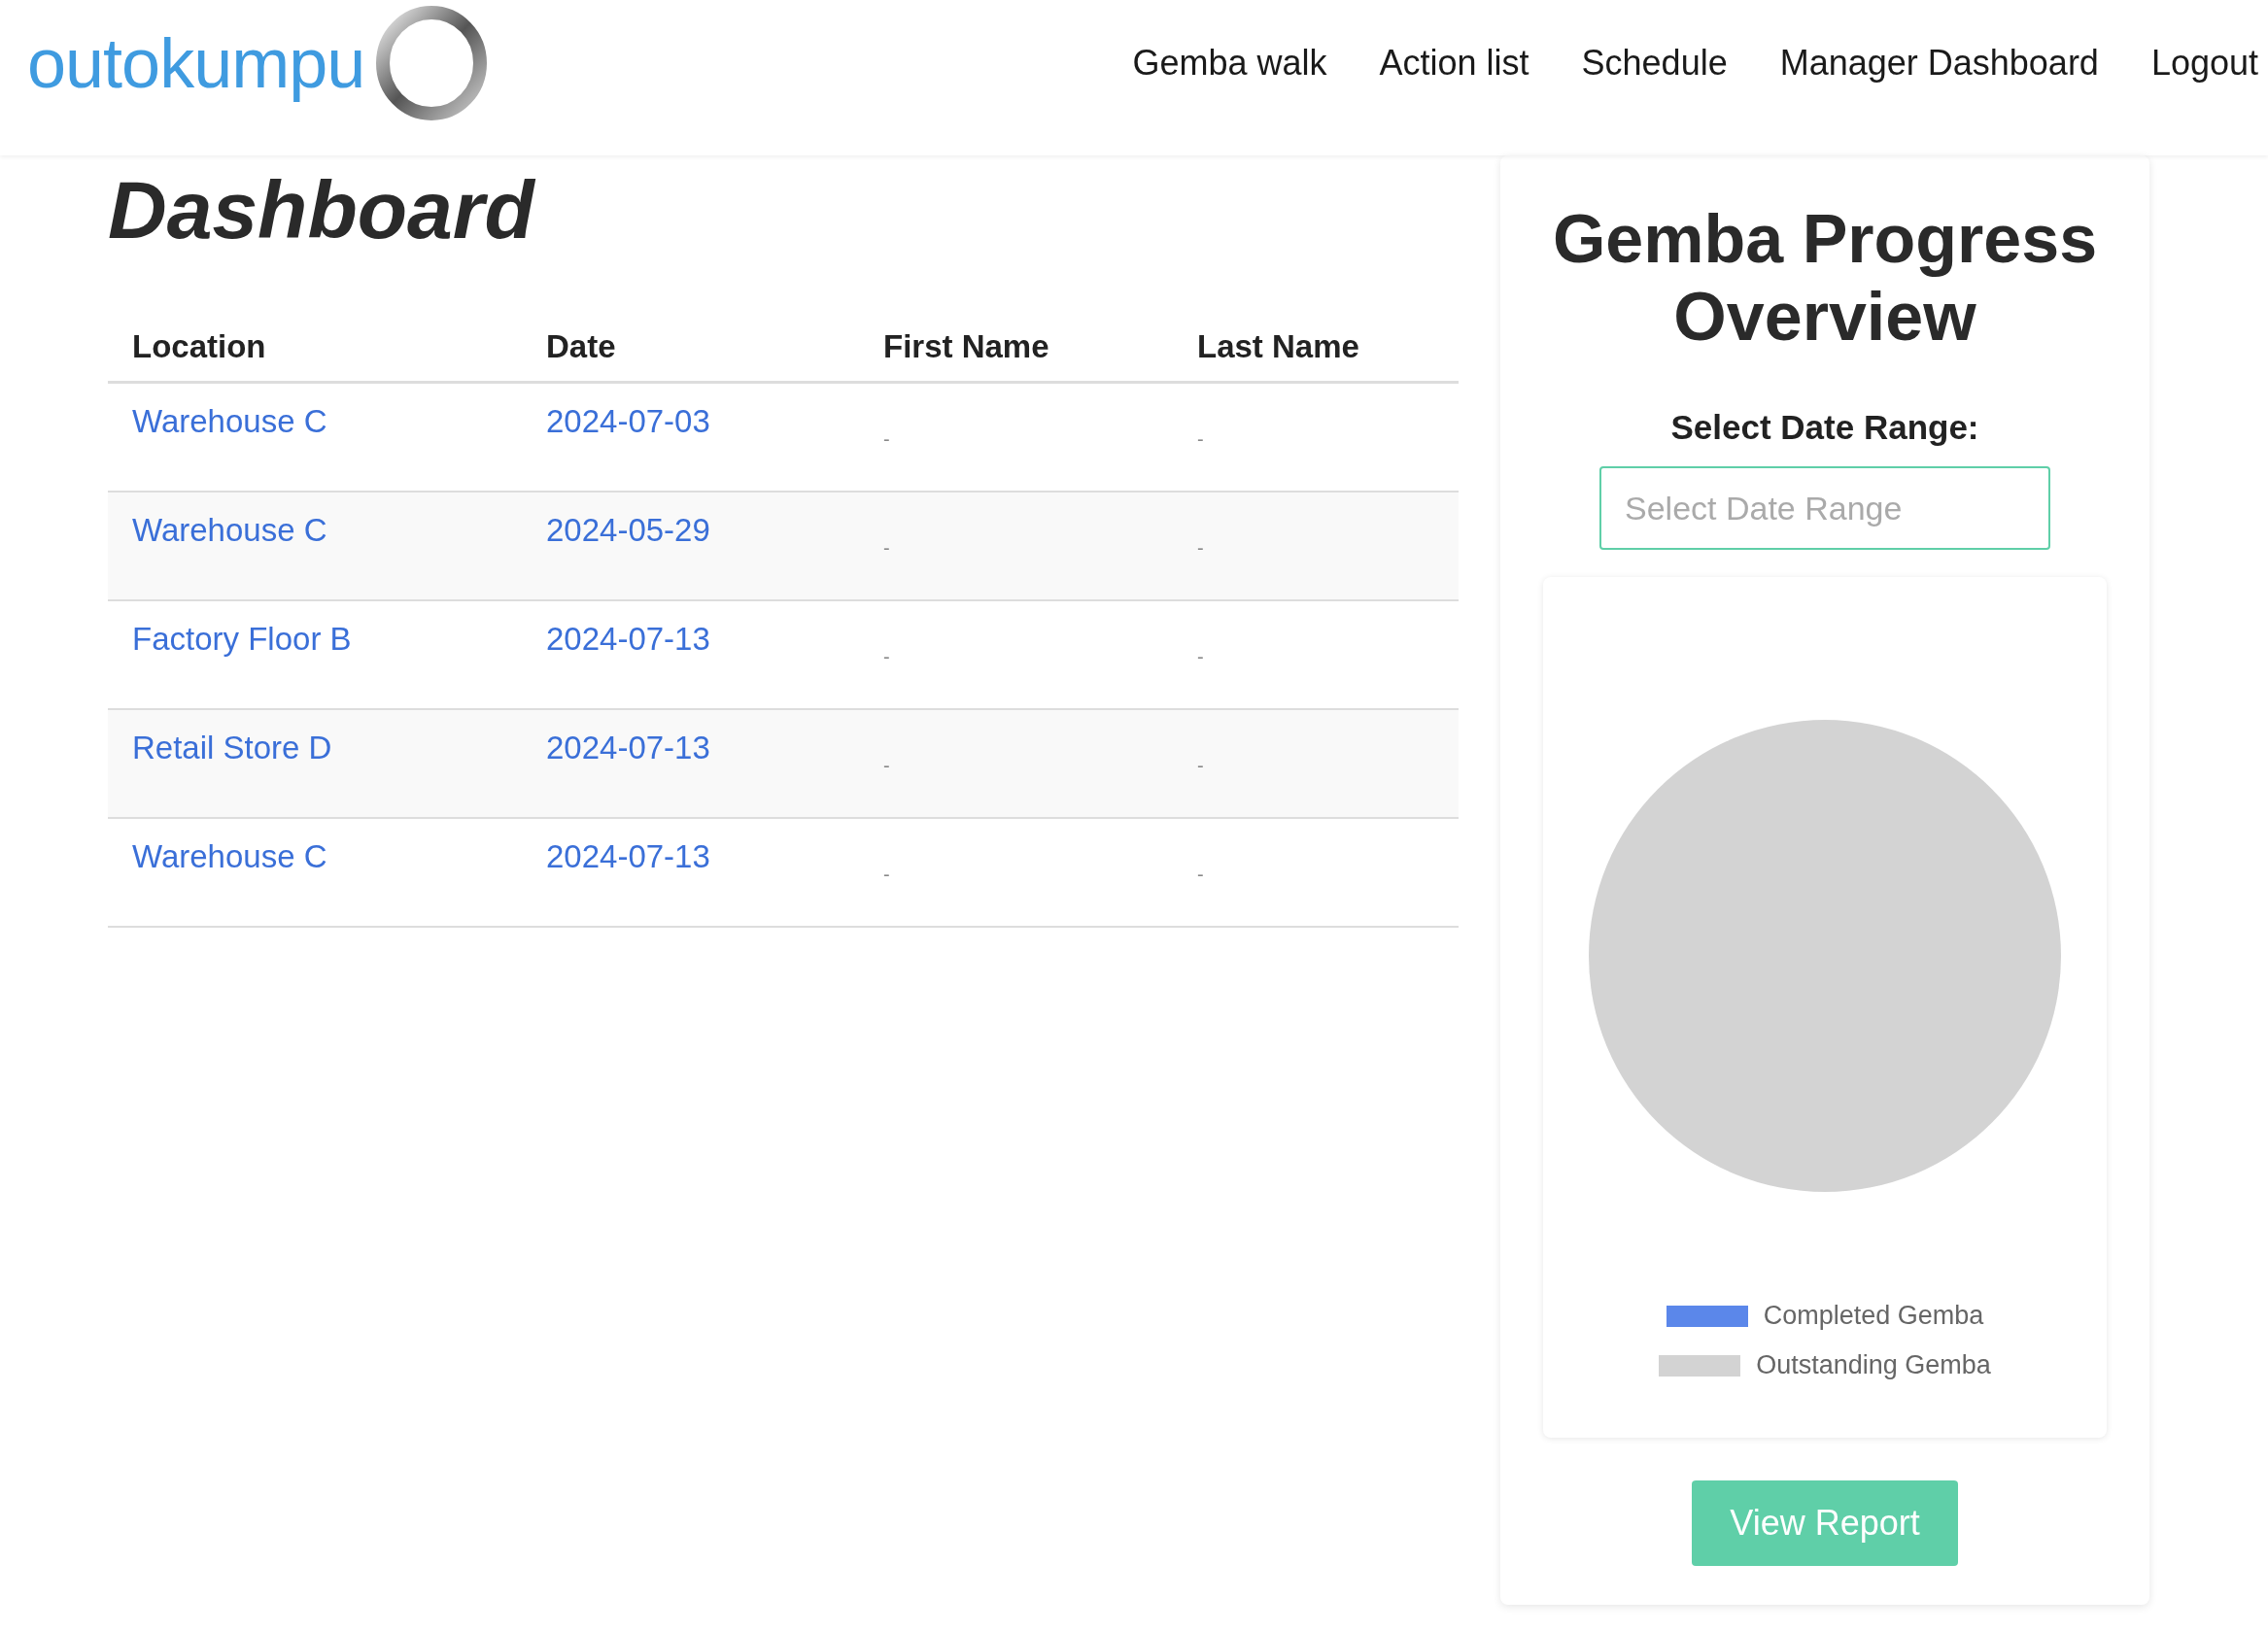 The image size is (2268, 1632). What do you see at coordinates (1229, 63) in the screenshot?
I see `nav-link: Gemba walk` at bounding box center [1229, 63].